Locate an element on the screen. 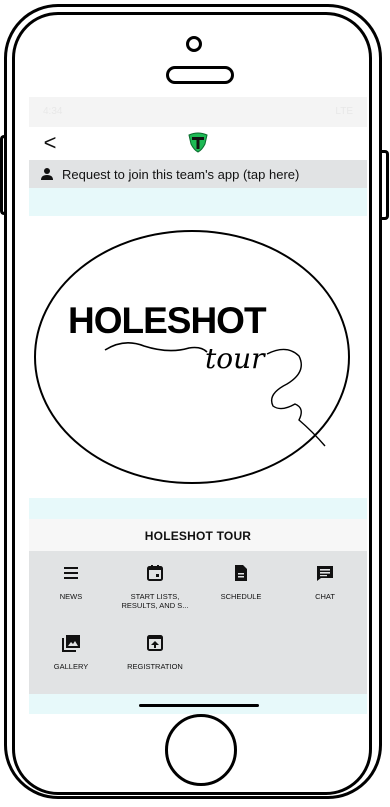 The height and width of the screenshot is (807, 390). home-indicator is located at coordinates (199, 705).